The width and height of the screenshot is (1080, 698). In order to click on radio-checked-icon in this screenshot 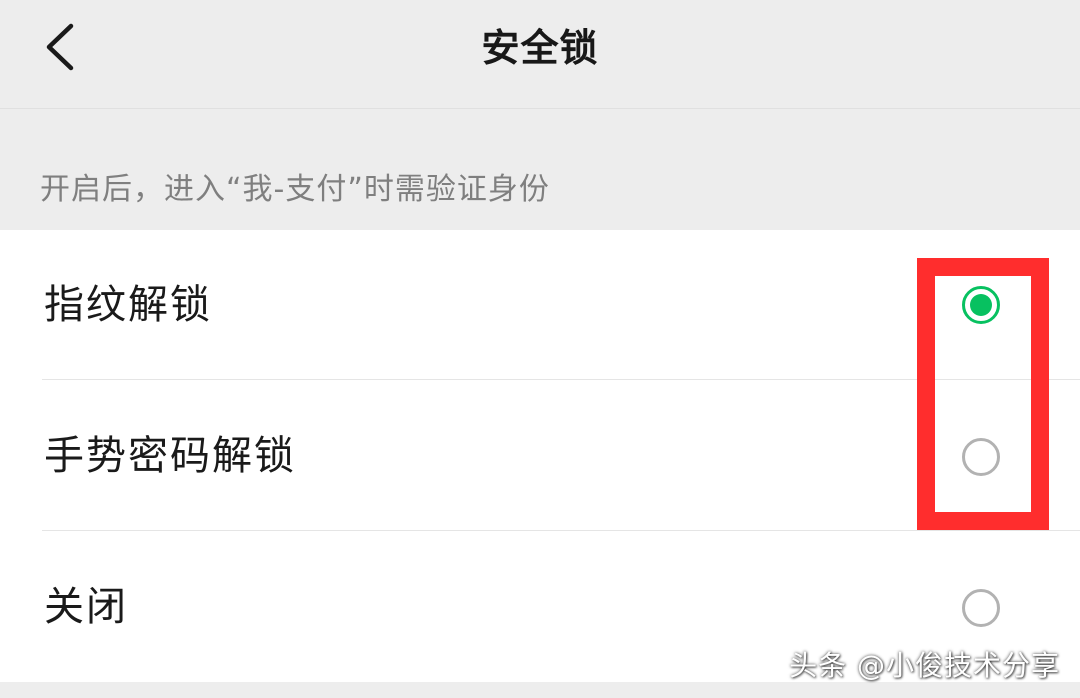, I will do `click(981, 305)`.